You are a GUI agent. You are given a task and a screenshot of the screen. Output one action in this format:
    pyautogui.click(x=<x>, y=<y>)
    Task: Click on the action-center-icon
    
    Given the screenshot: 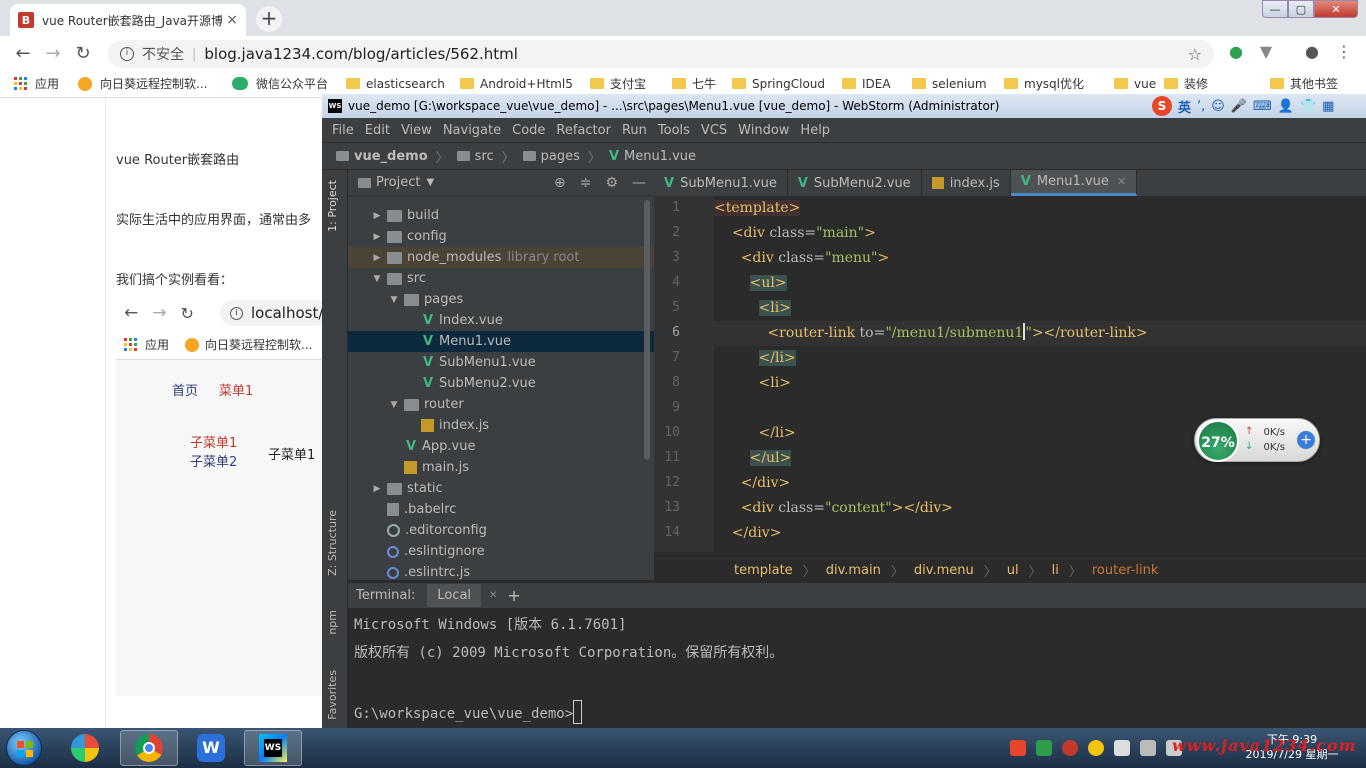 What is the action you would take?
    pyautogui.click(x=1122, y=748)
    